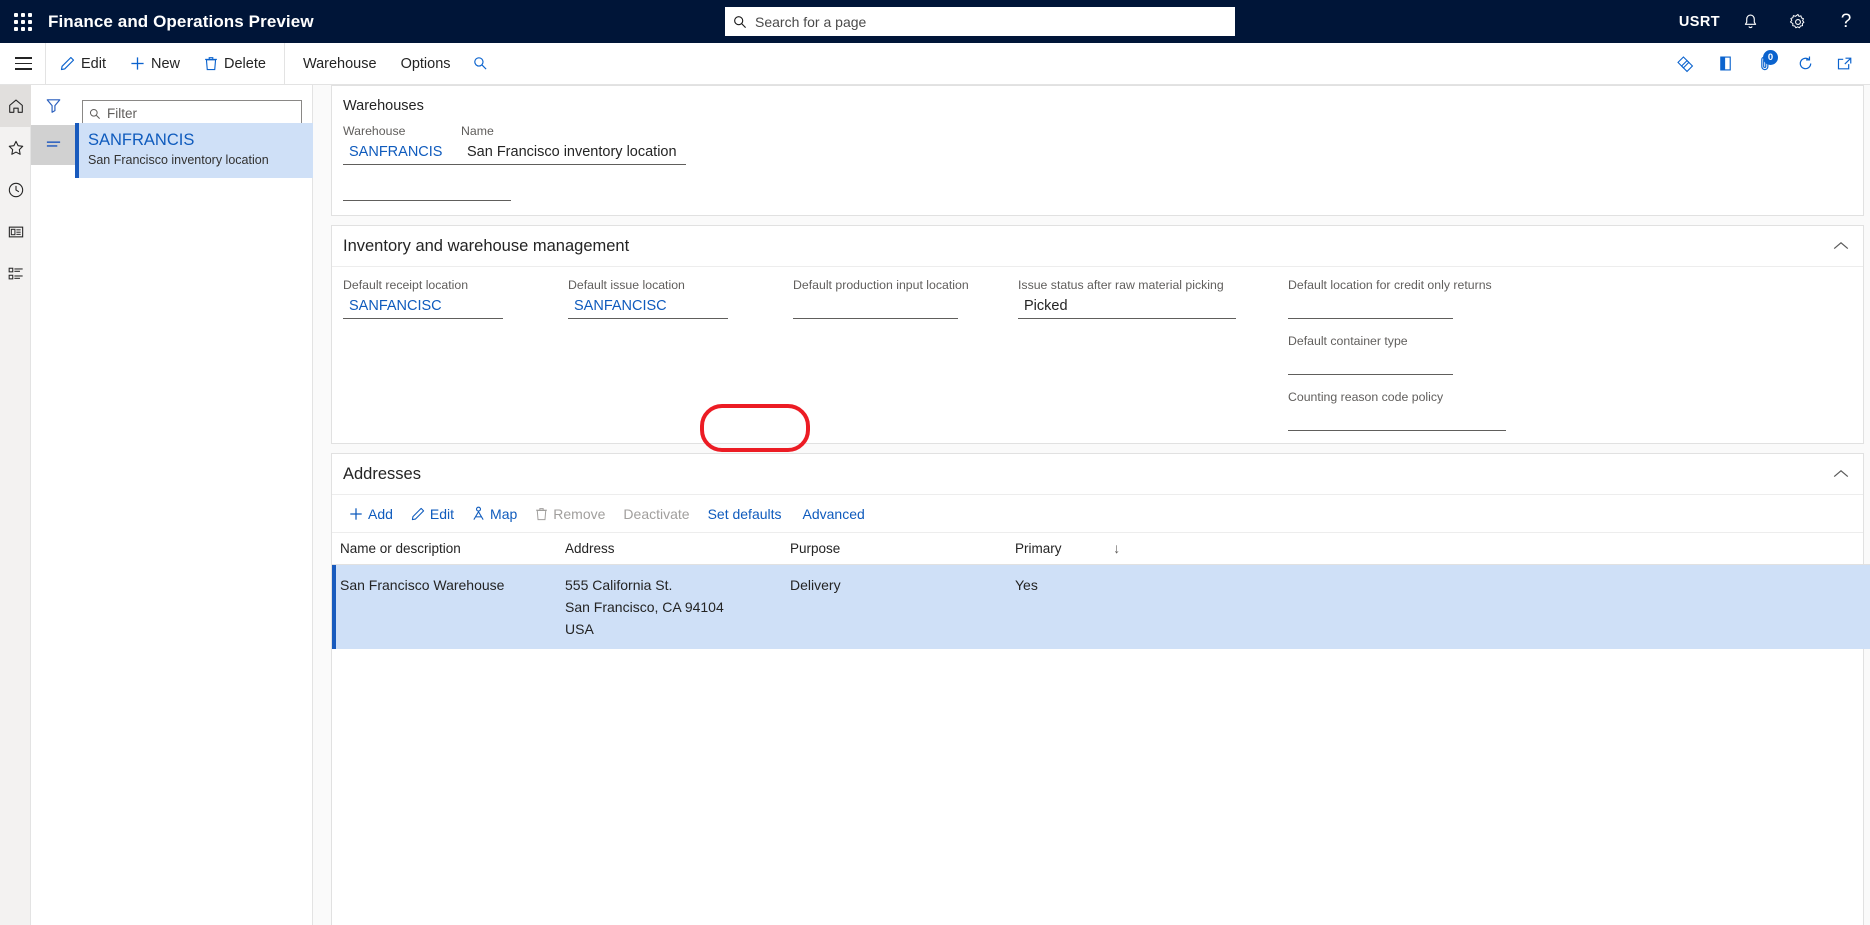 This screenshot has height=925, width=1870. I want to click on divider, so click(45, 63).